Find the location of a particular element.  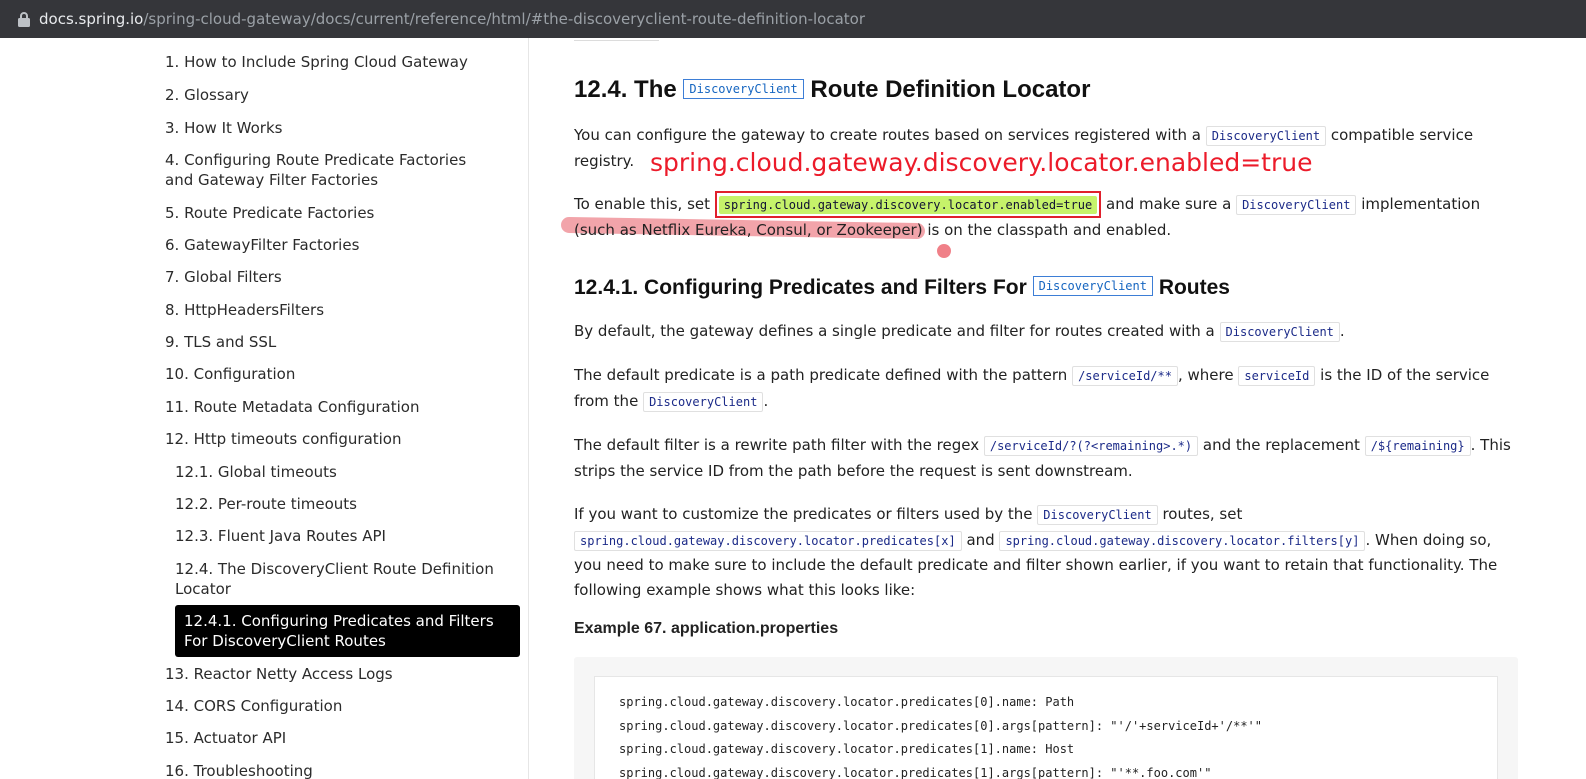

inline-code: /serviceId/?(?<remaining>.*) is located at coordinates (1091, 446).